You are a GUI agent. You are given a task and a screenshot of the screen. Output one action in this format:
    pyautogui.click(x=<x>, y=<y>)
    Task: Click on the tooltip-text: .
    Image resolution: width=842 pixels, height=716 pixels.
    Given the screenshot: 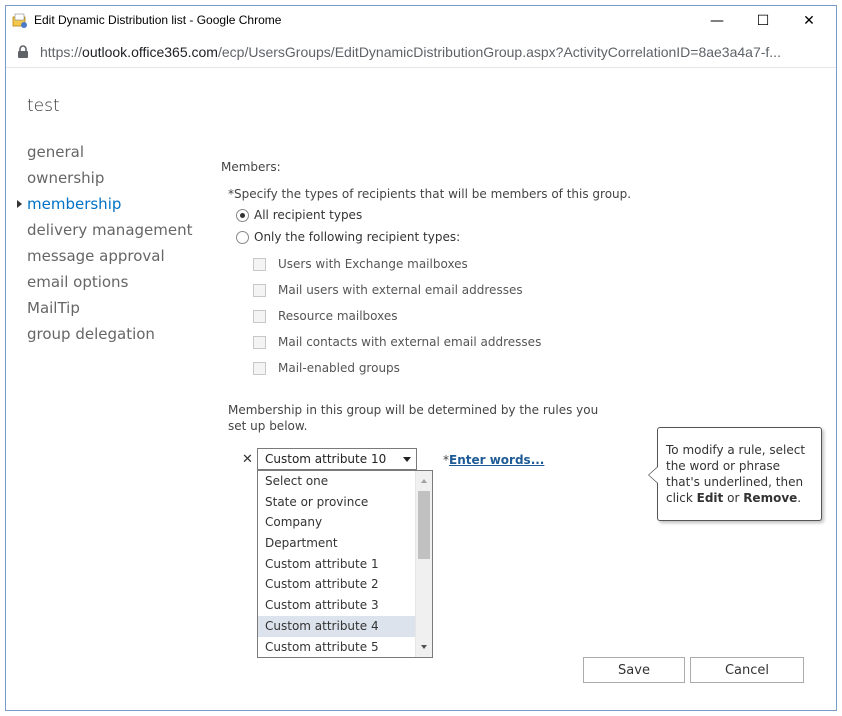 What is the action you would take?
    pyautogui.click(x=799, y=498)
    